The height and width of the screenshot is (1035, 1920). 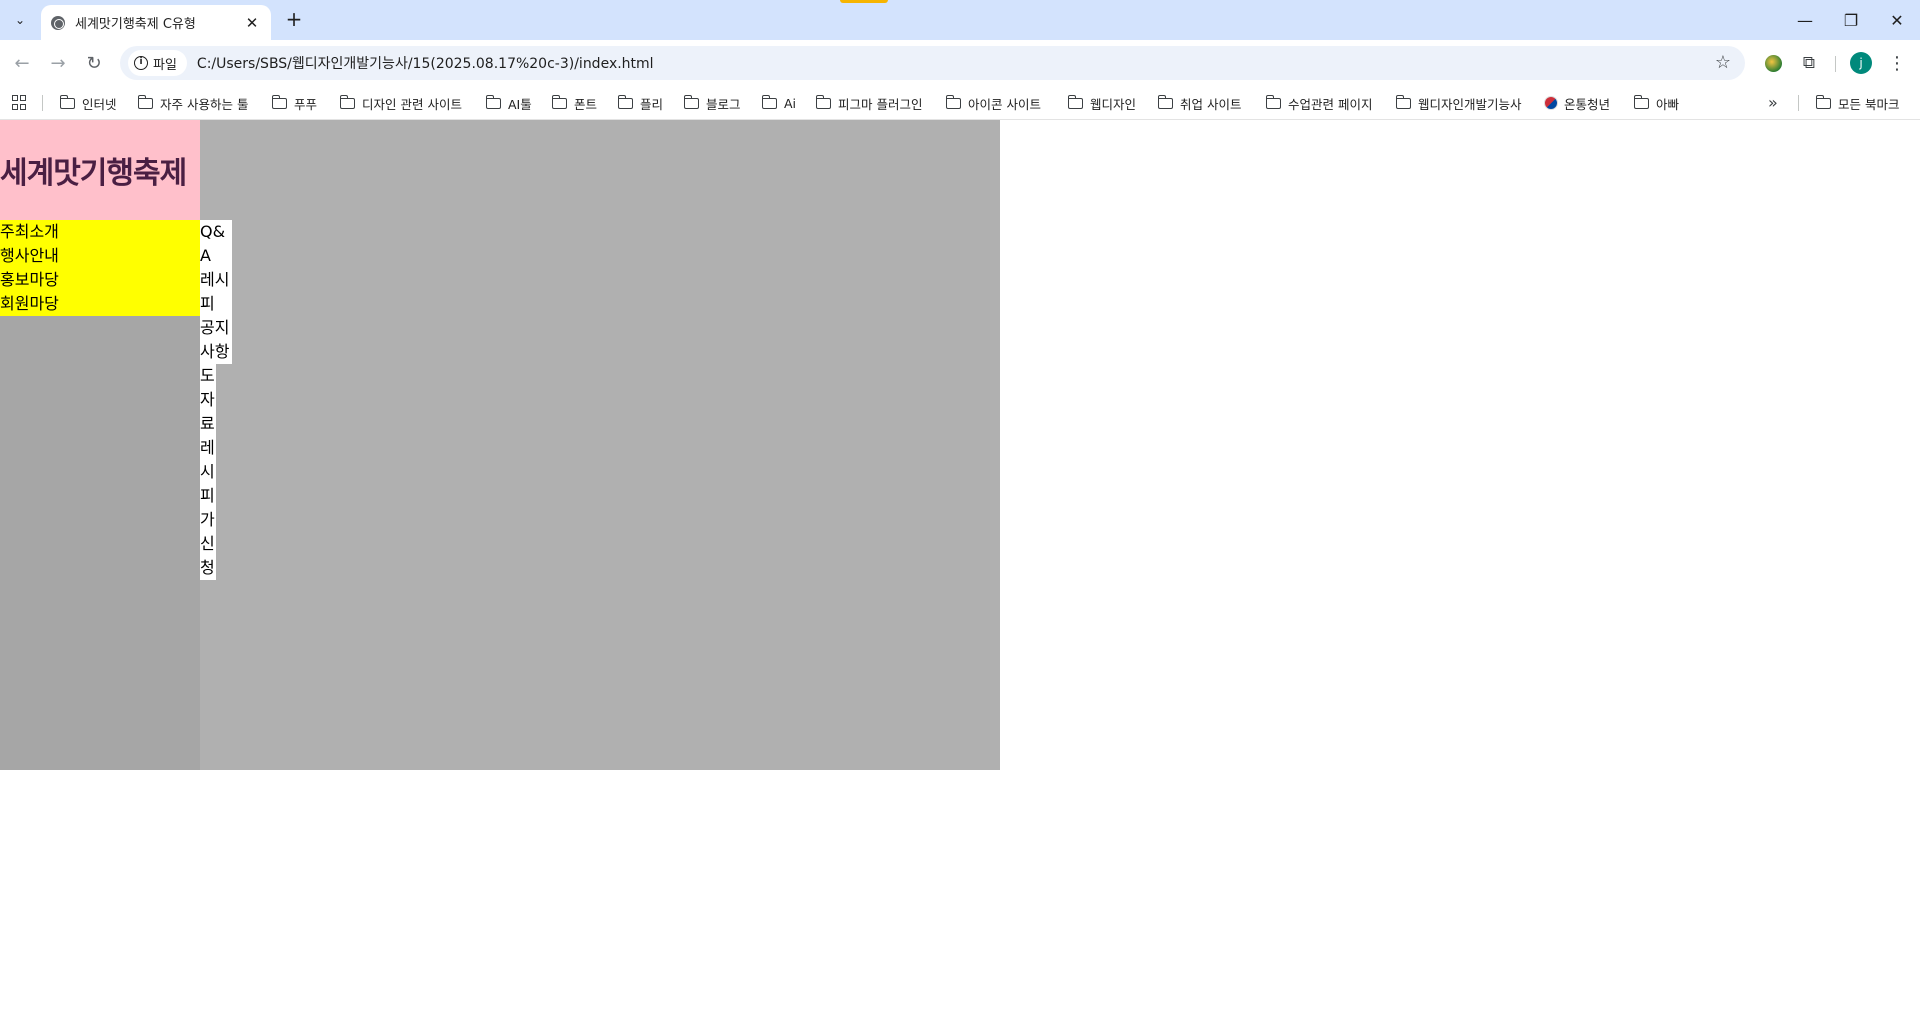 I want to click on extension-globe-icon, so click(x=1773, y=63).